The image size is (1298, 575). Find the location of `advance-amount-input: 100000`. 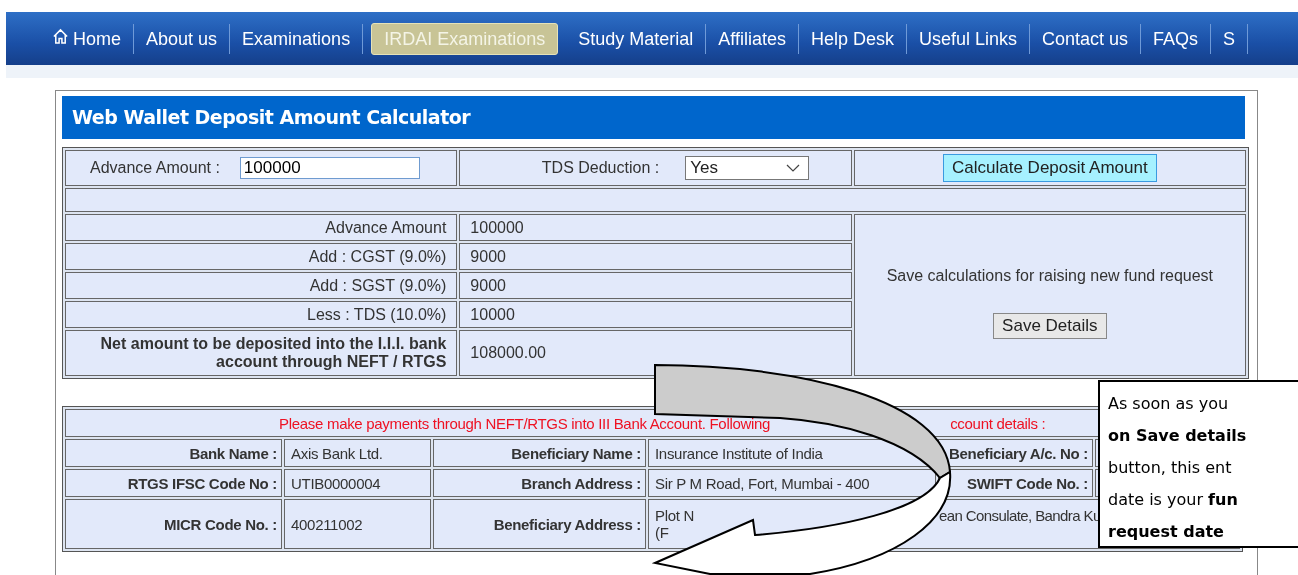

advance-amount-input: 100000 is located at coordinates (329, 168).